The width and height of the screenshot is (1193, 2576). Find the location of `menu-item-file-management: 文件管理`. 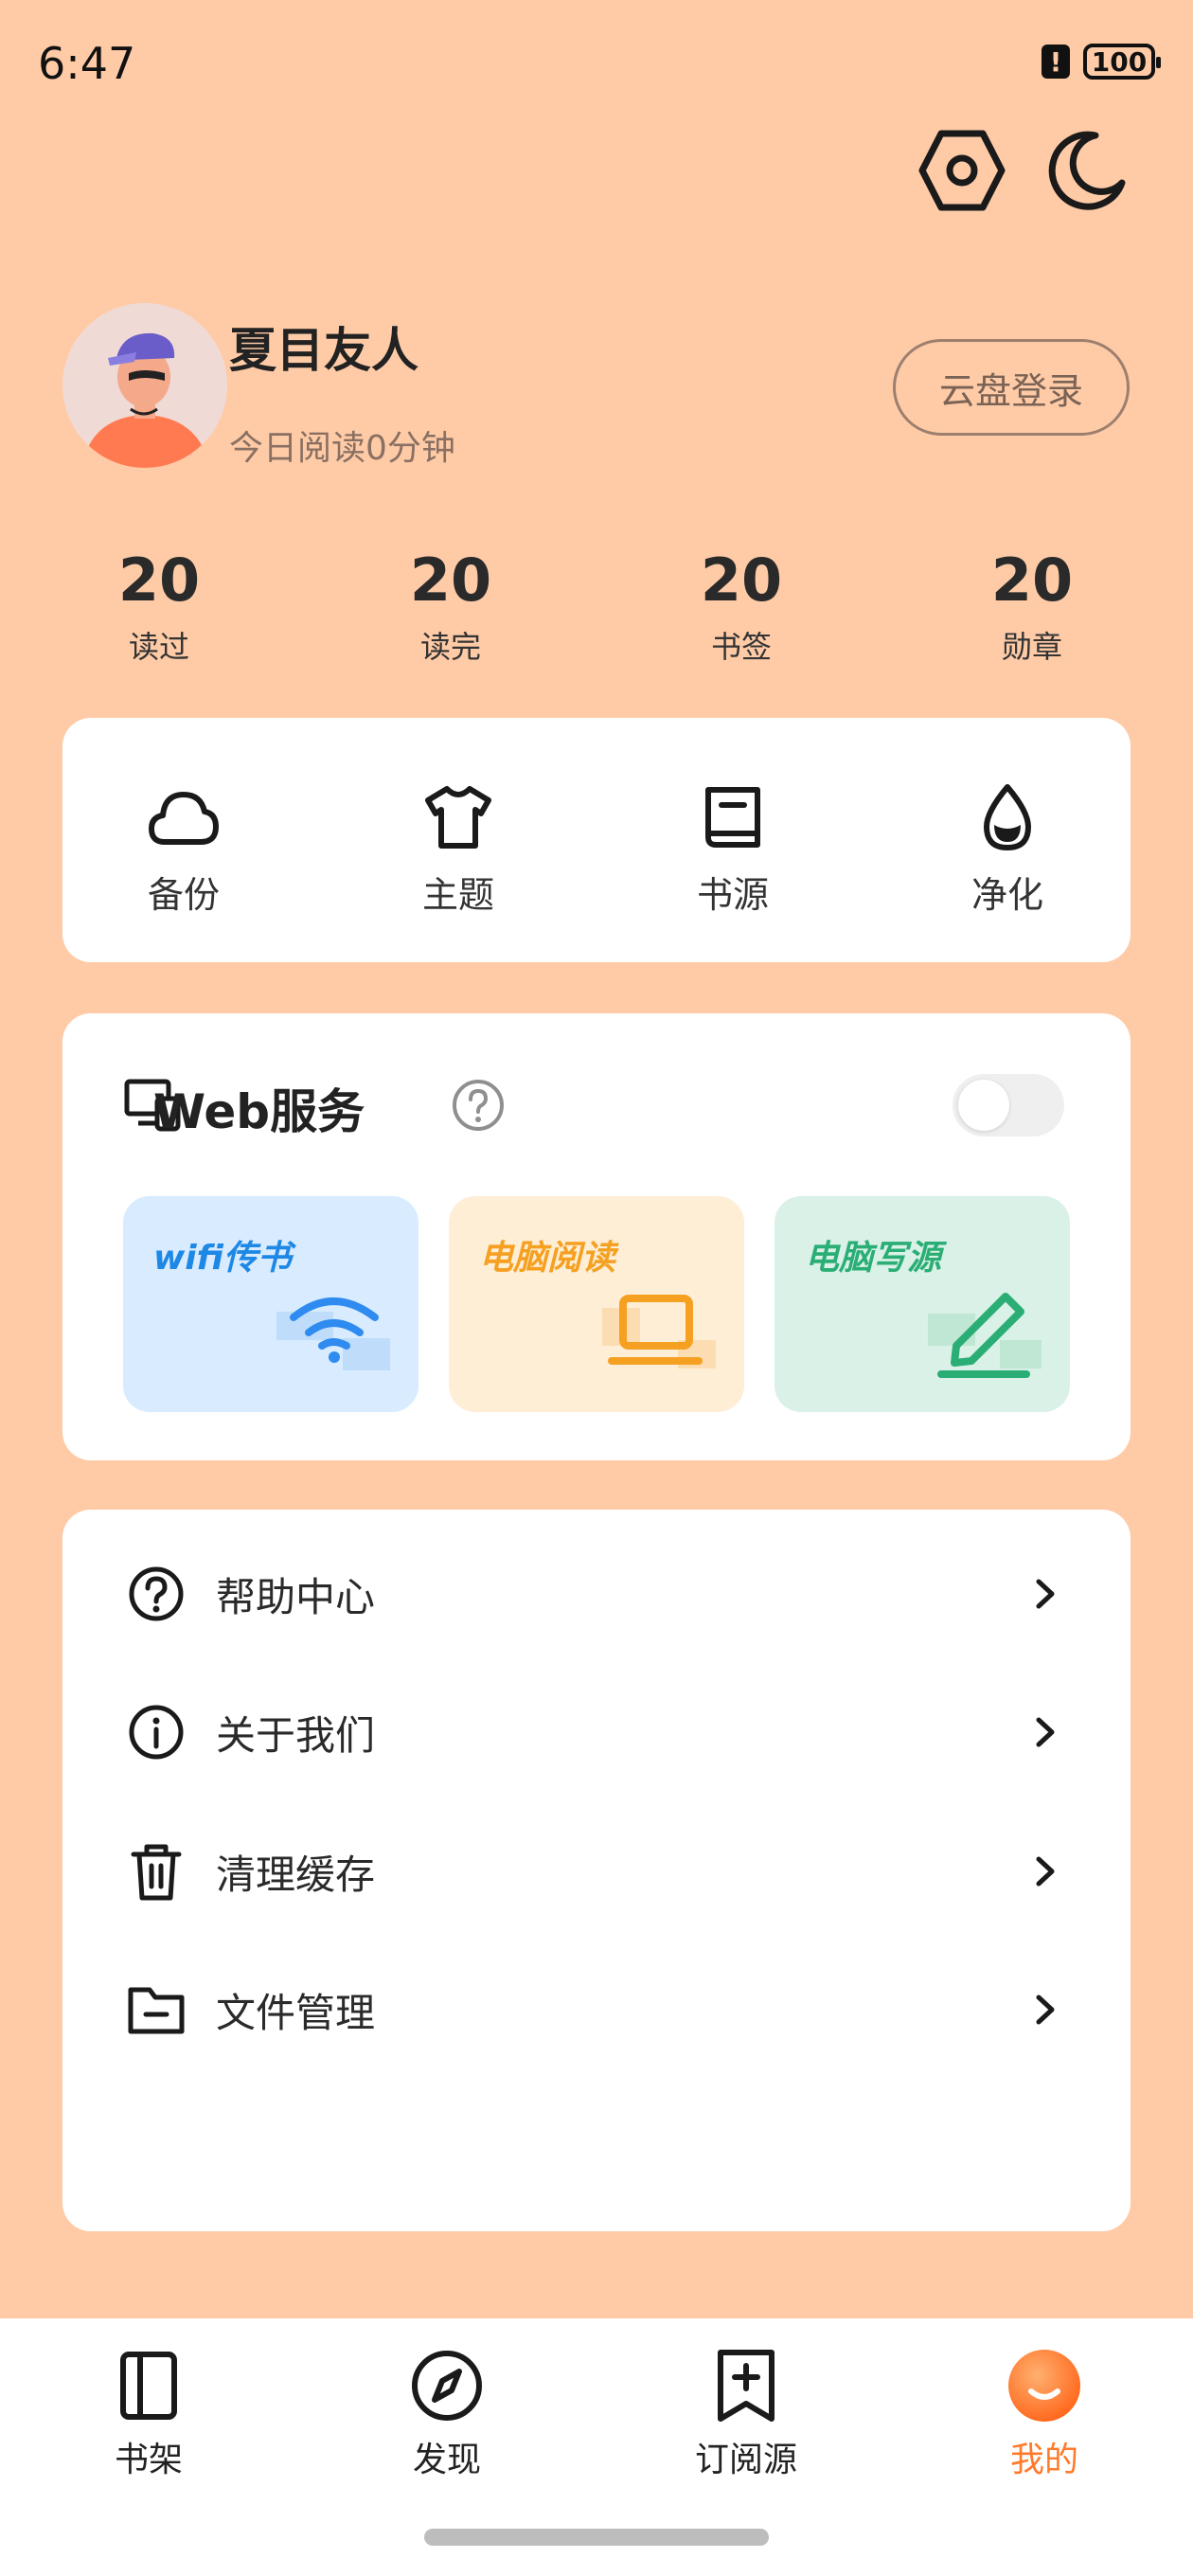

menu-item-file-management: 文件管理 is located at coordinates (596, 2010).